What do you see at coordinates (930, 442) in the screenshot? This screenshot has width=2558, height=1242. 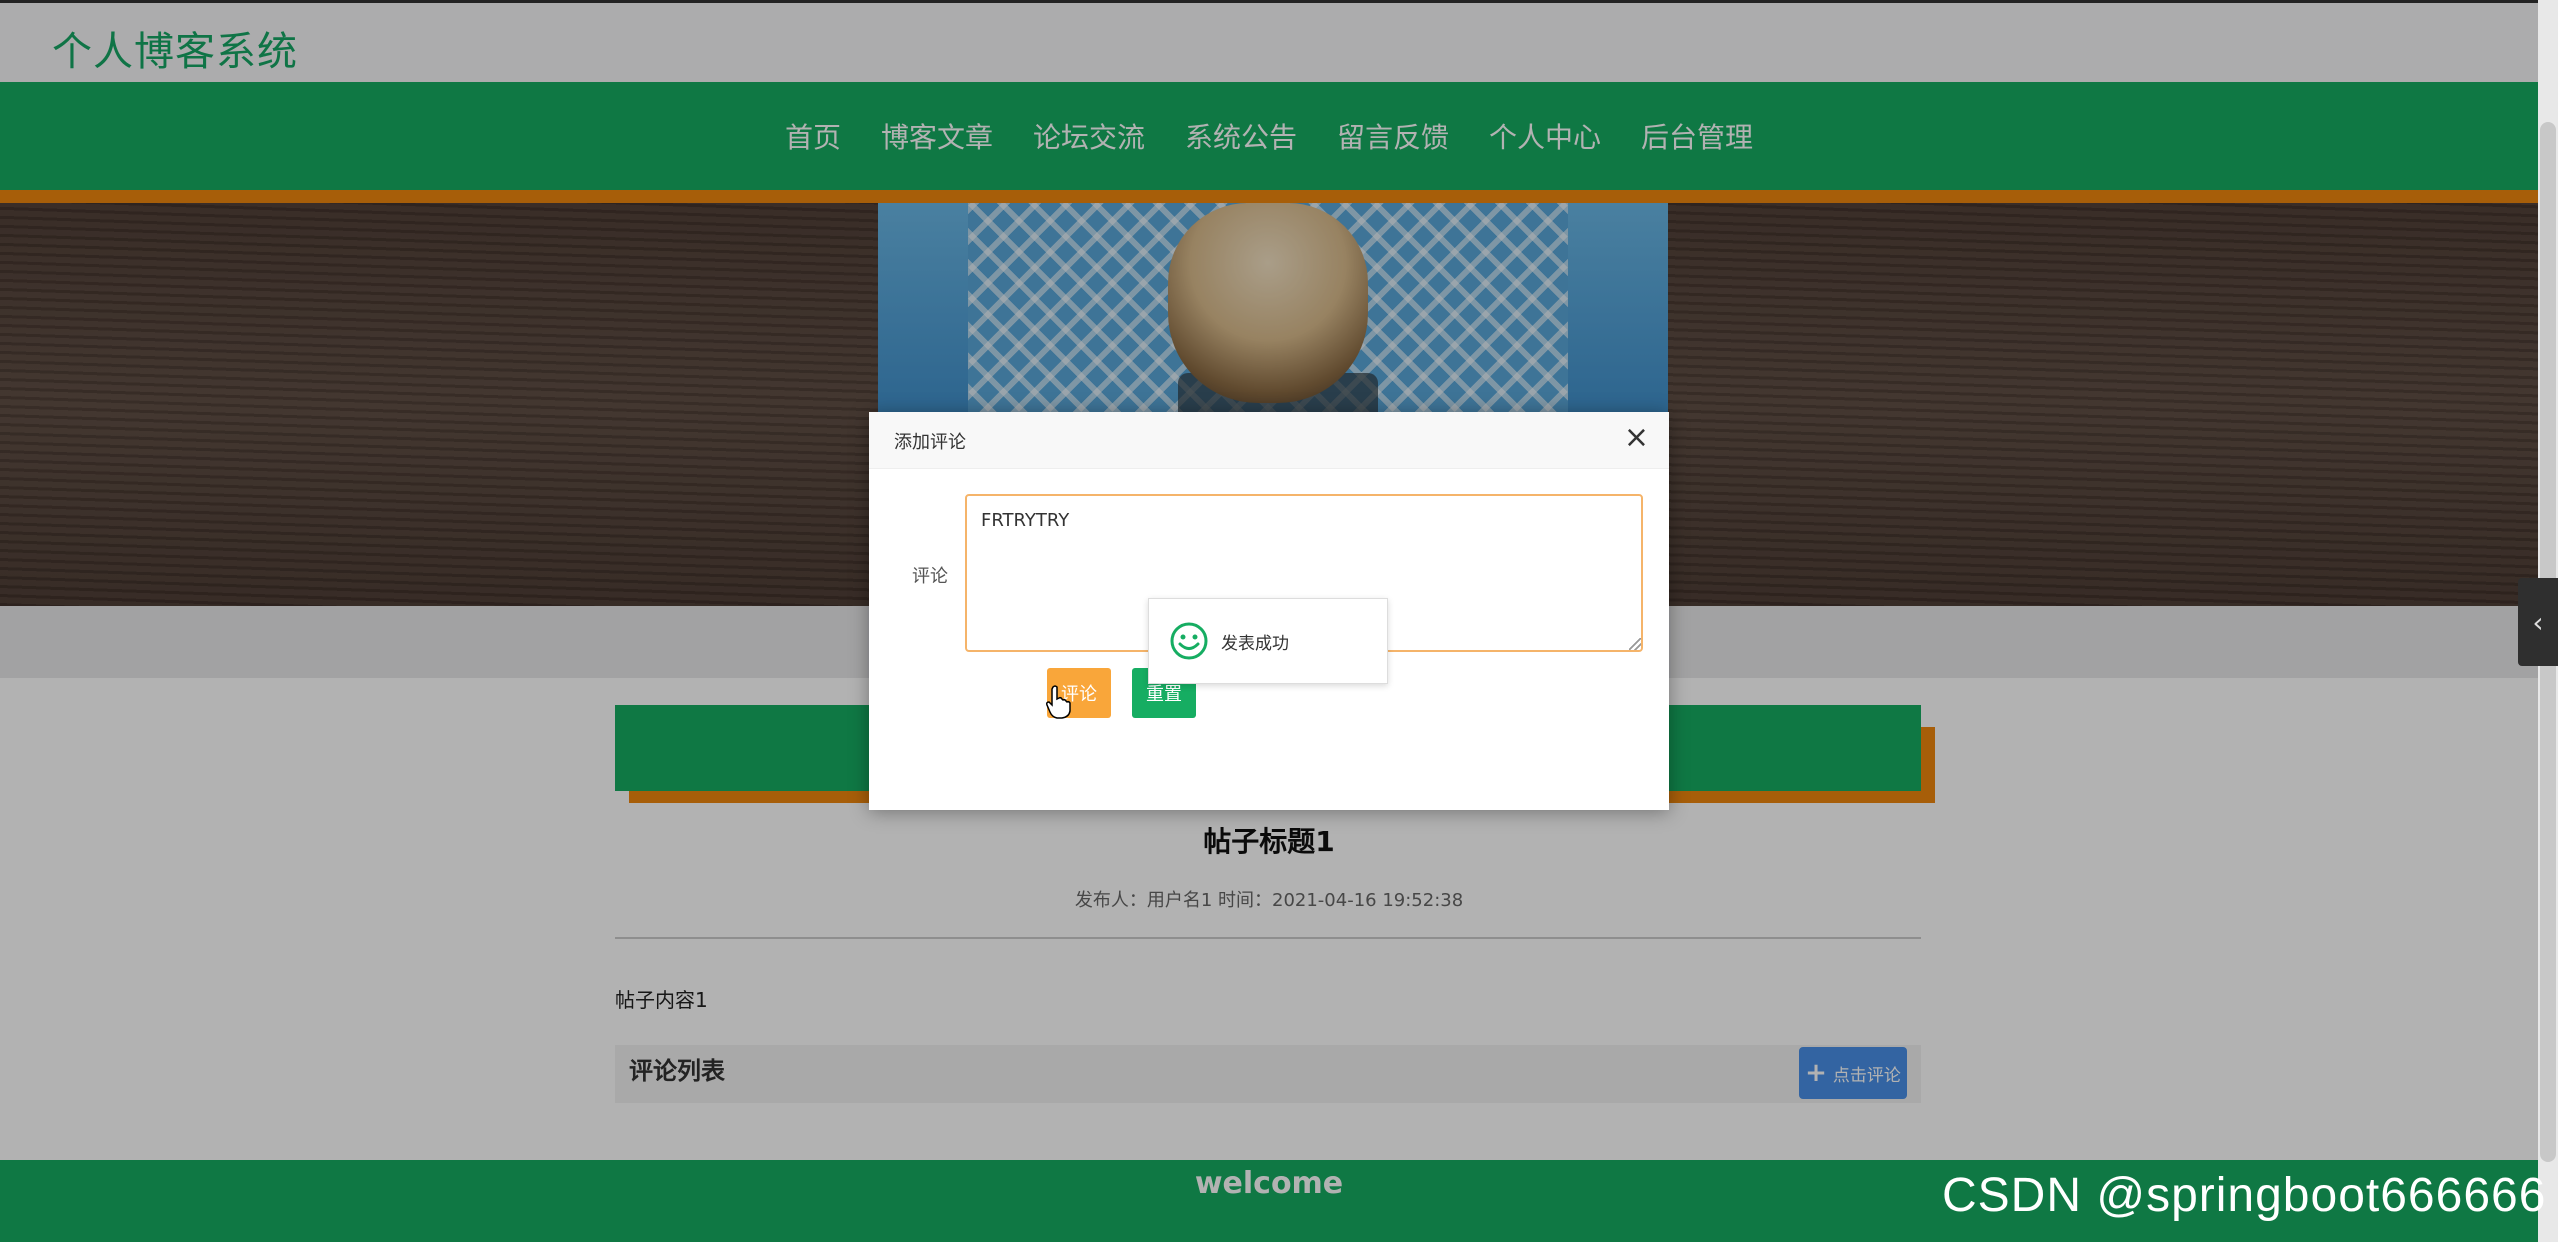 I see `dialog-title: 添加评论` at bounding box center [930, 442].